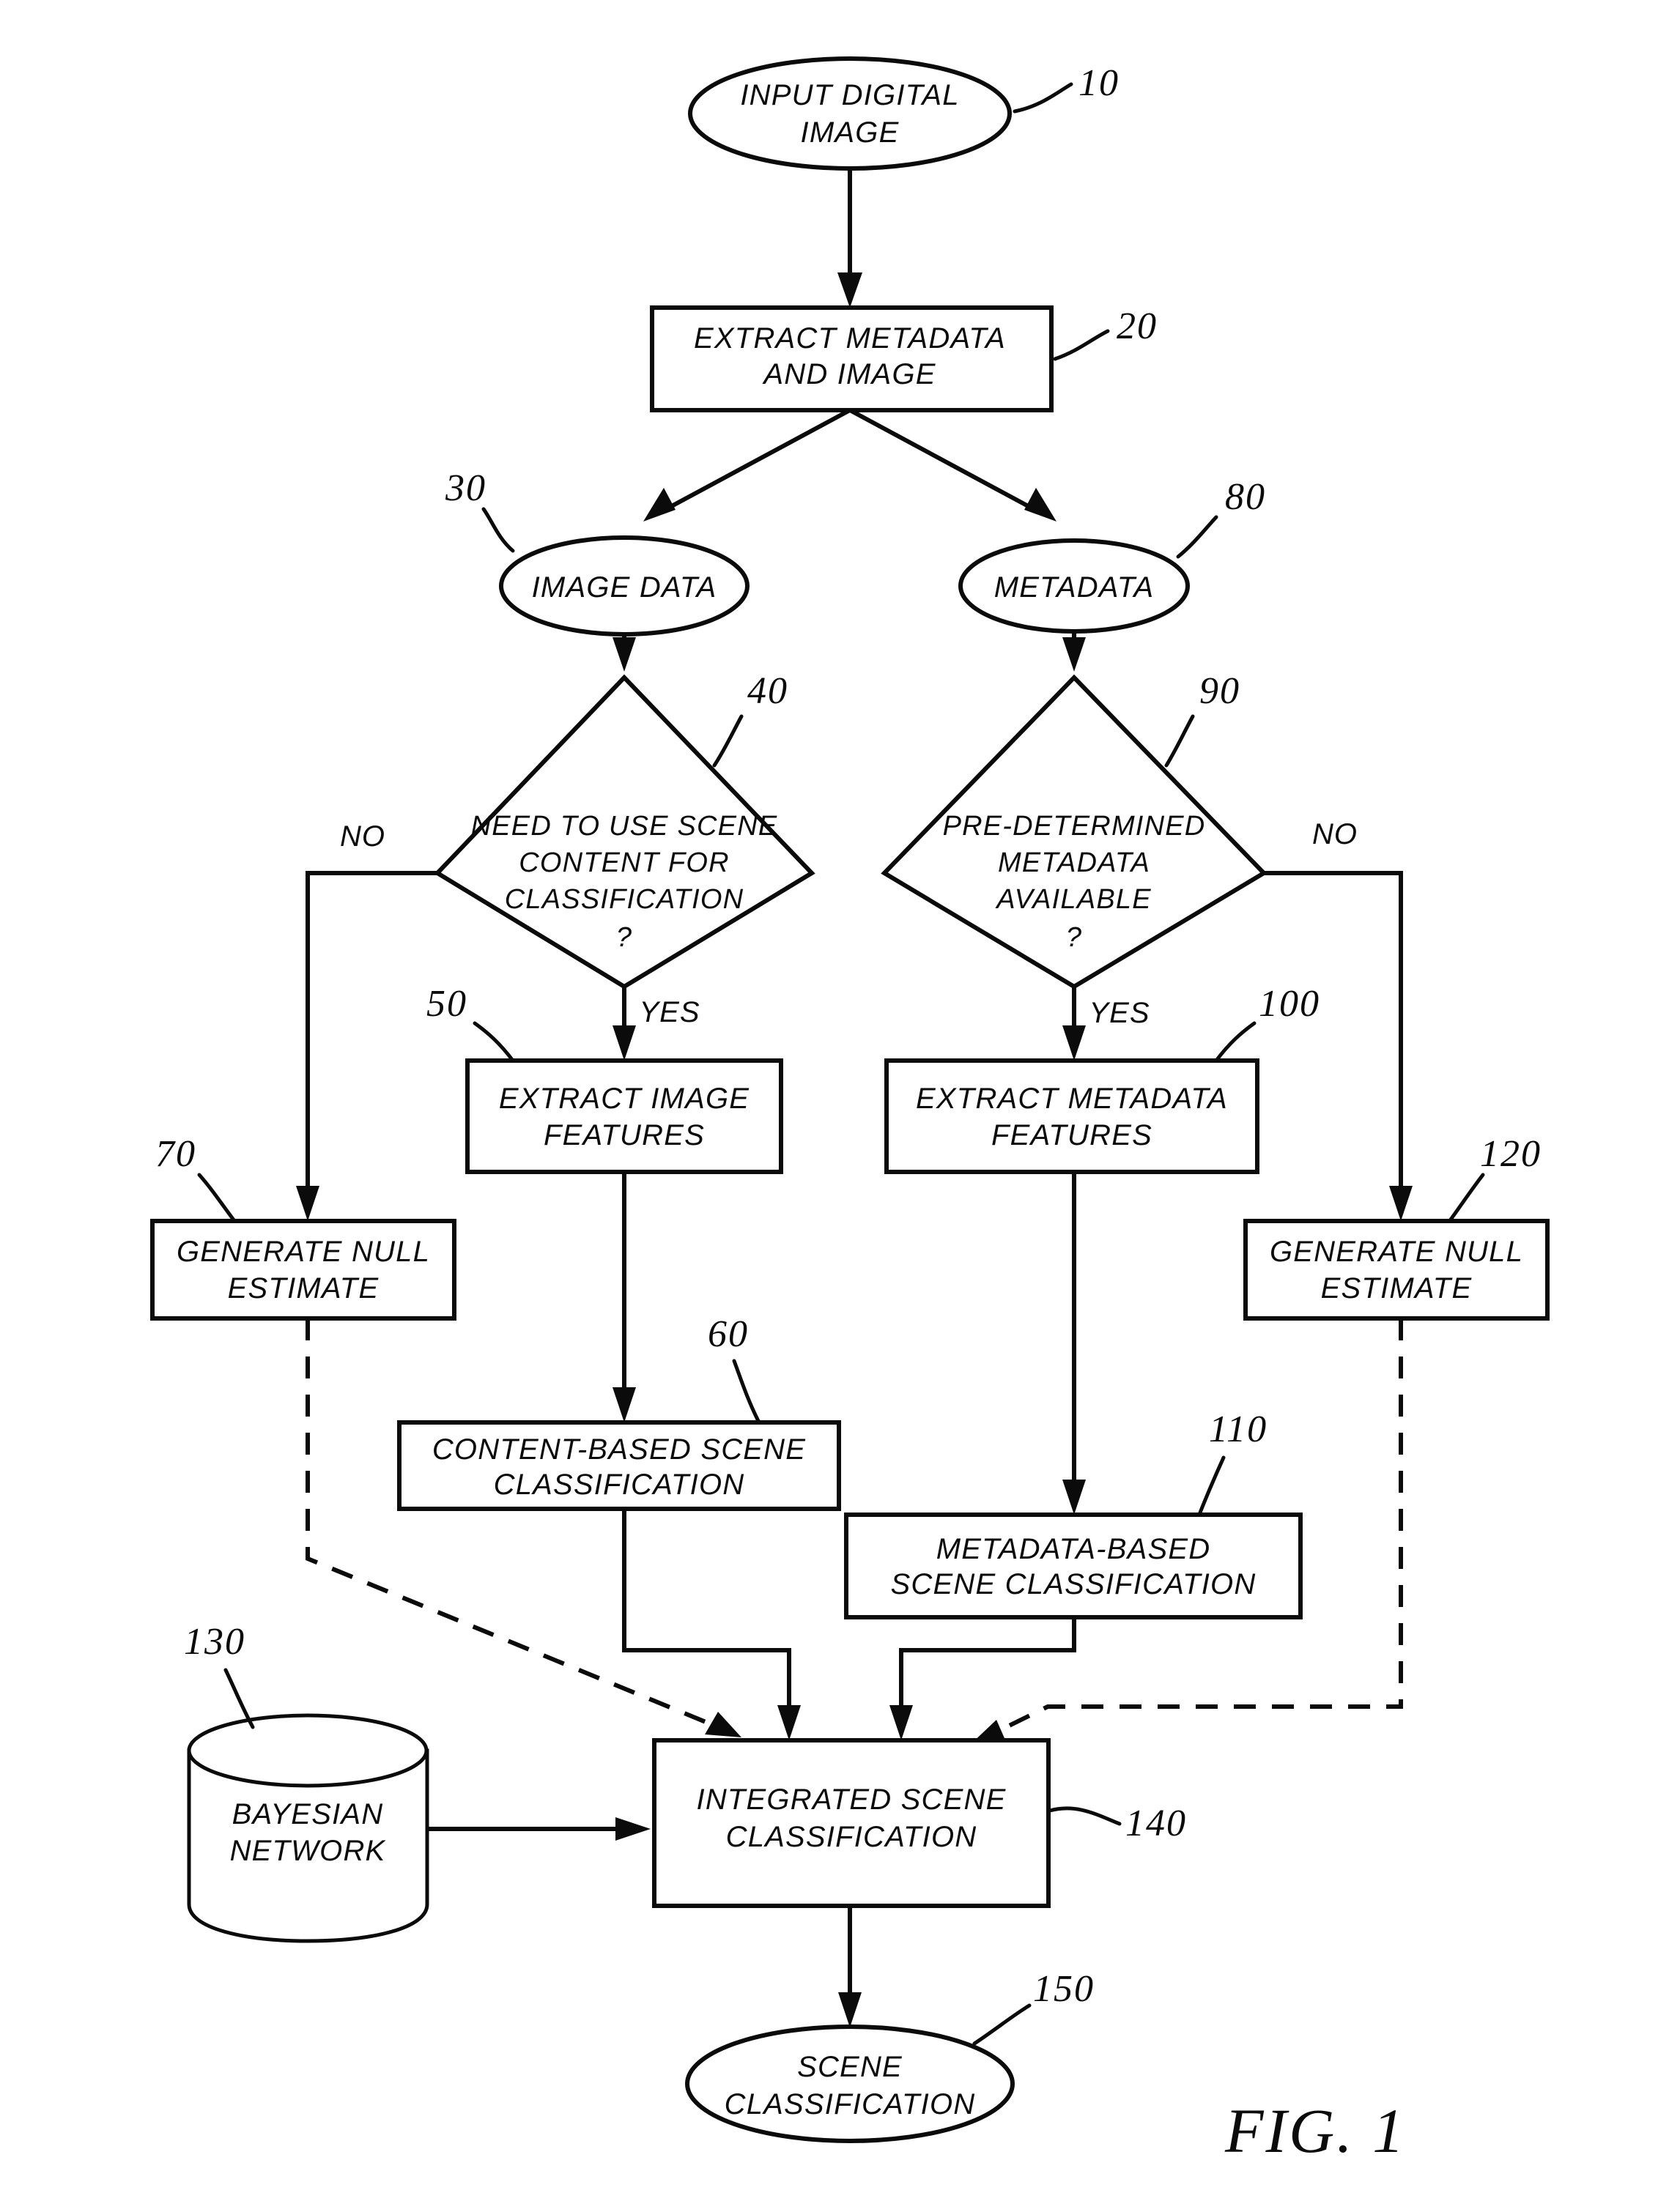 The image size is (1680, 2212). Describe the element at coordinates (303, 1270) in the screenshot. I see `node-generate-null-estimate-left: GENERATE NULL ESTIMATE` at that location.